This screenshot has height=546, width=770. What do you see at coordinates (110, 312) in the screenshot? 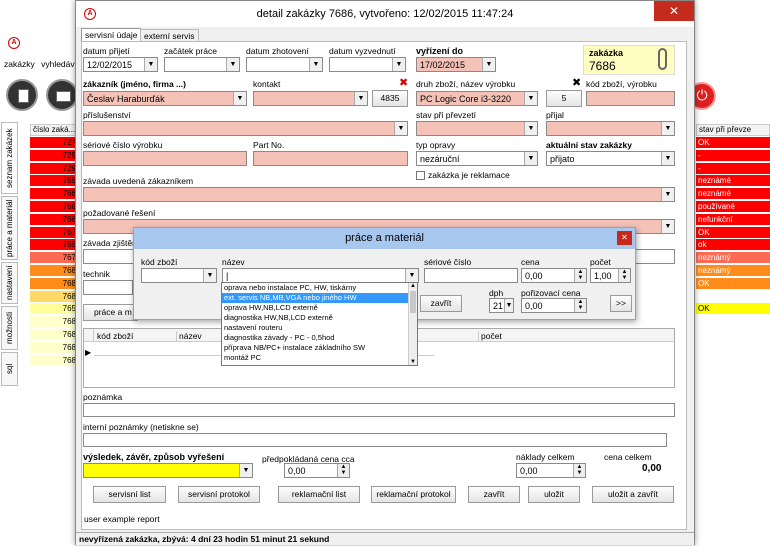
I see `prace-material-button: práce a m` at bounding box center [110, 312].